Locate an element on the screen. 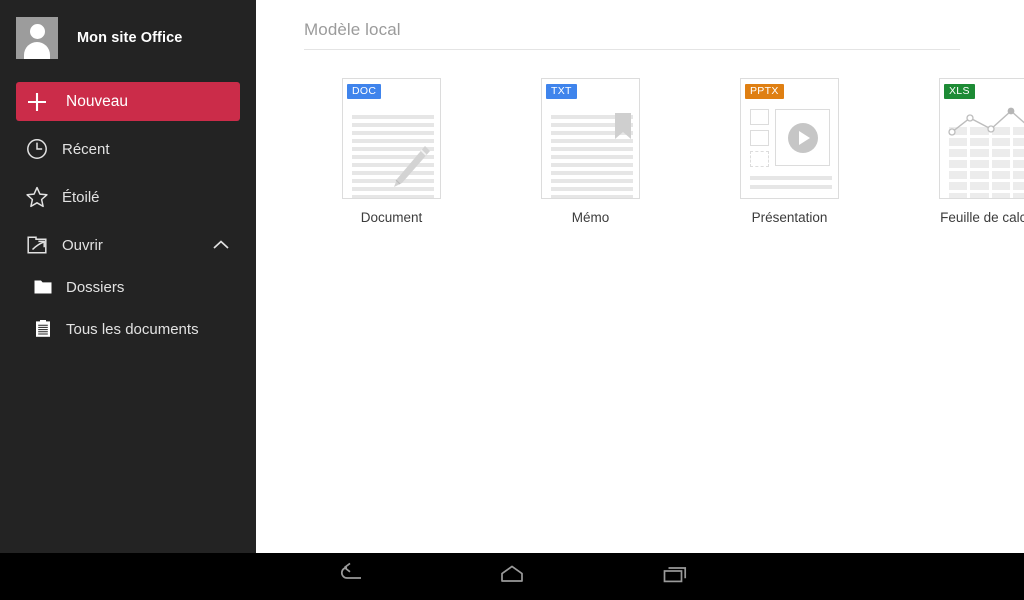 The width and height of the screenshot is (1024, 600). template-cell: PPTX Présentation is located at coordinates (789, 151).